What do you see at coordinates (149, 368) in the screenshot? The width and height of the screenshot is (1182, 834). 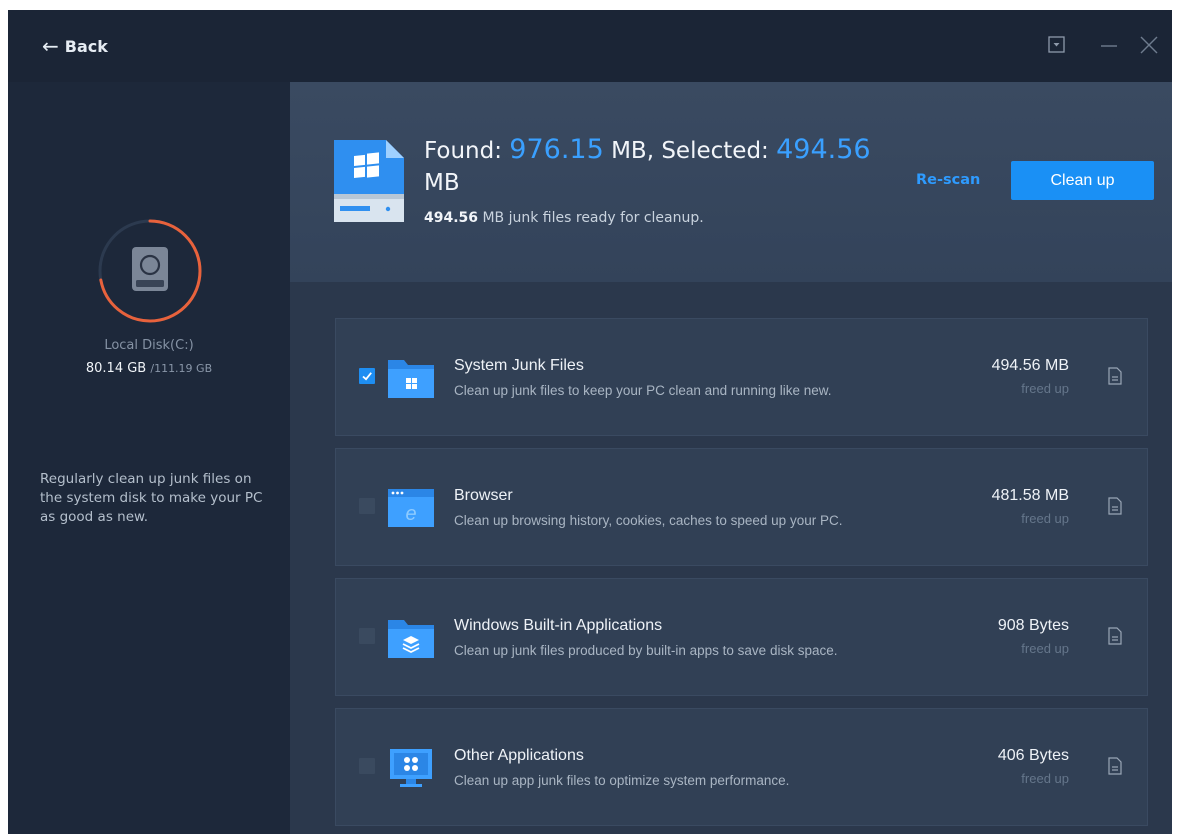 I see `disk-usage: 80.14 GB /111.19 GB` at bounding box center [149, 368].